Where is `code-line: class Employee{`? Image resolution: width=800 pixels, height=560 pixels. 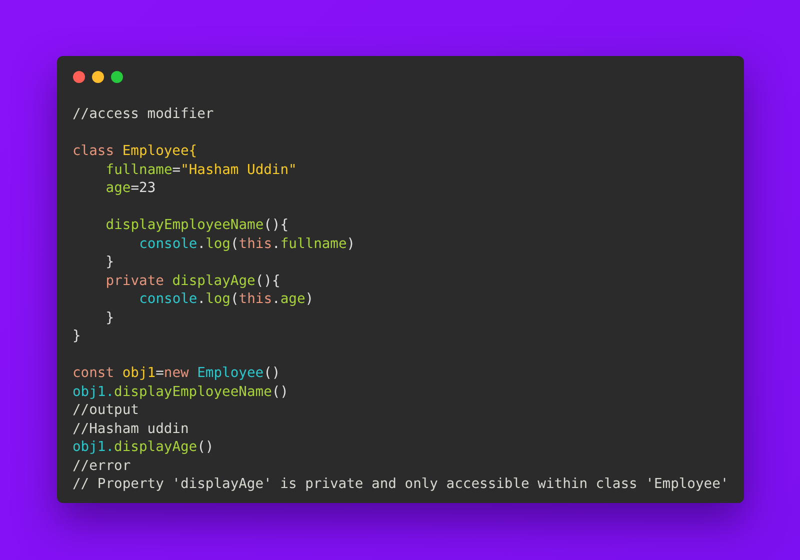 code-line: class Employee{ is located at coordinates (135, 151).